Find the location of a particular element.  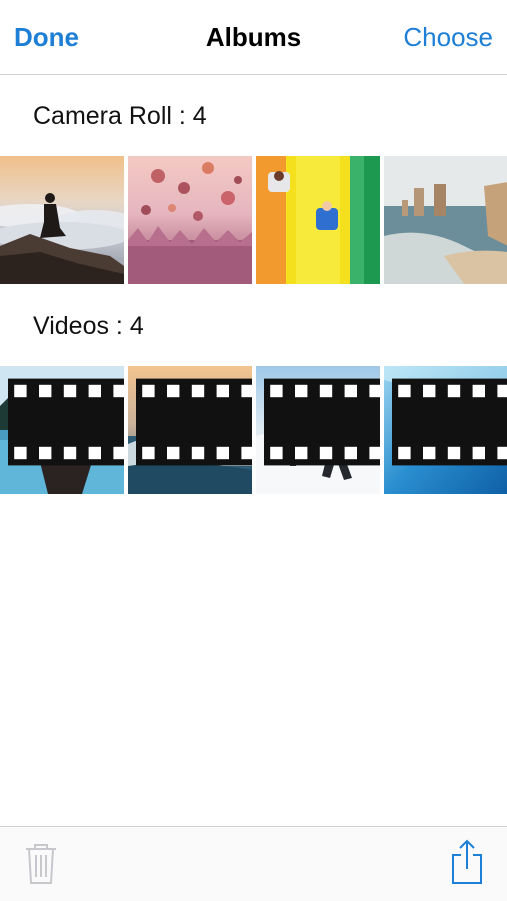

trash-icon is located at coordinates (41, 864).